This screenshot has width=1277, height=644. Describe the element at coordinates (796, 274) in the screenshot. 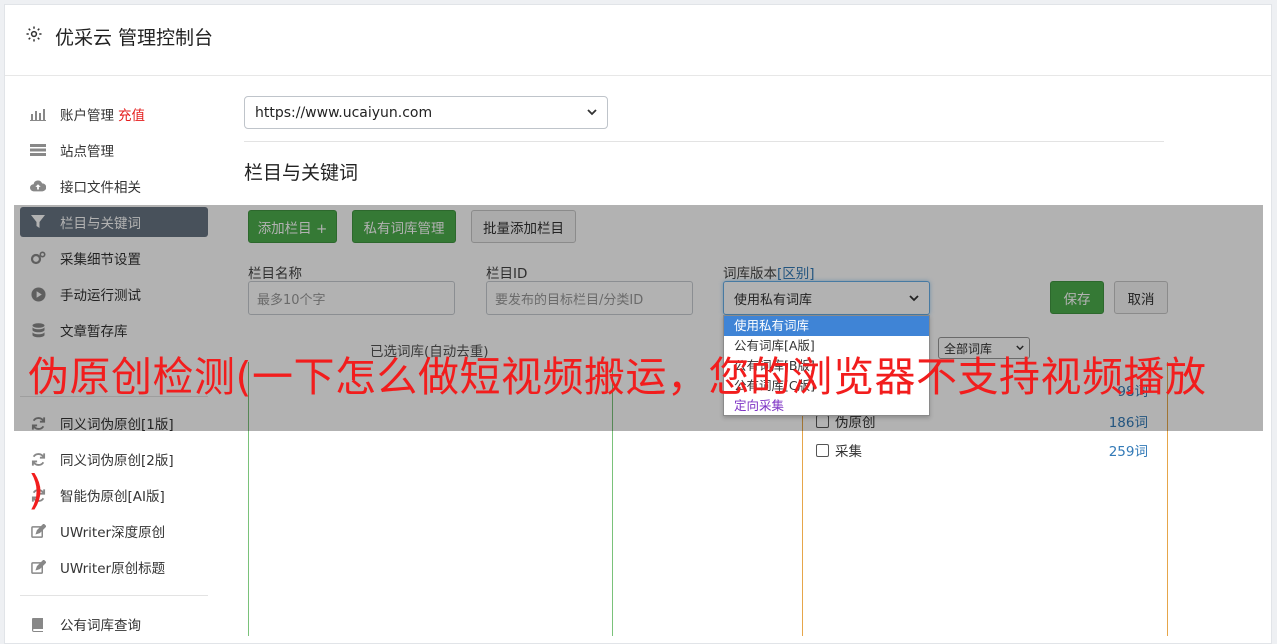

I see `difference-link: [区别]` at that location.